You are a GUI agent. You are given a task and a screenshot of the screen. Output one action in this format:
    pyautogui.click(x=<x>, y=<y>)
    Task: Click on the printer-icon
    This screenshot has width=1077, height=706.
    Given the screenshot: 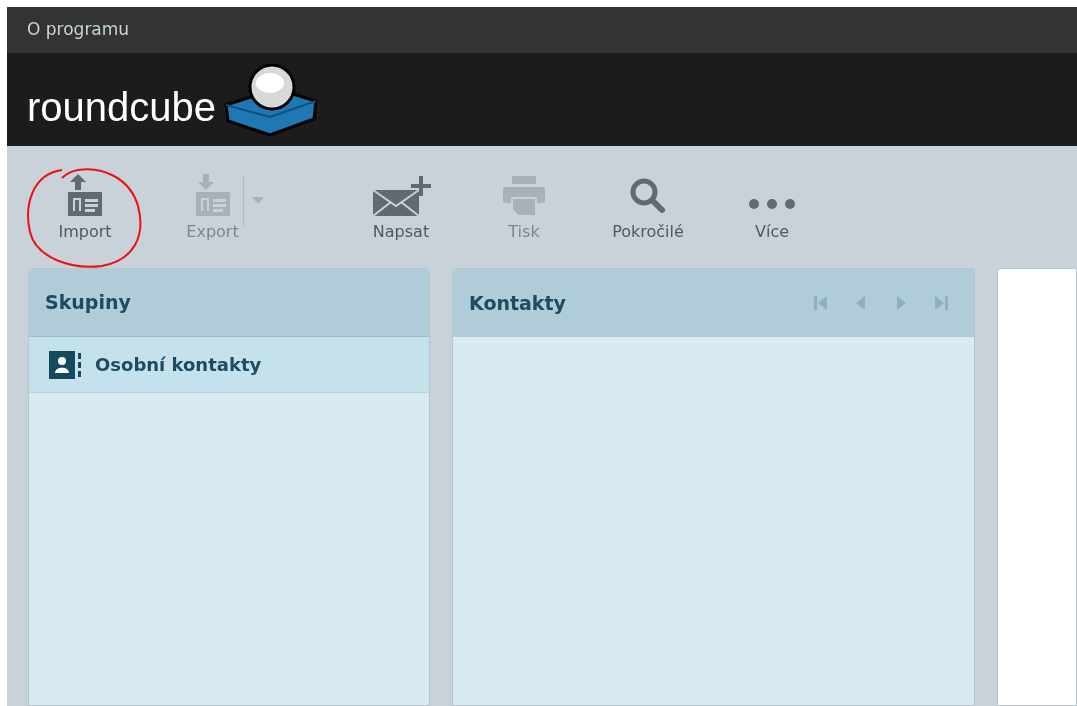 What is the action you would take?
    pyautogui.click(x=524, y=196)
    